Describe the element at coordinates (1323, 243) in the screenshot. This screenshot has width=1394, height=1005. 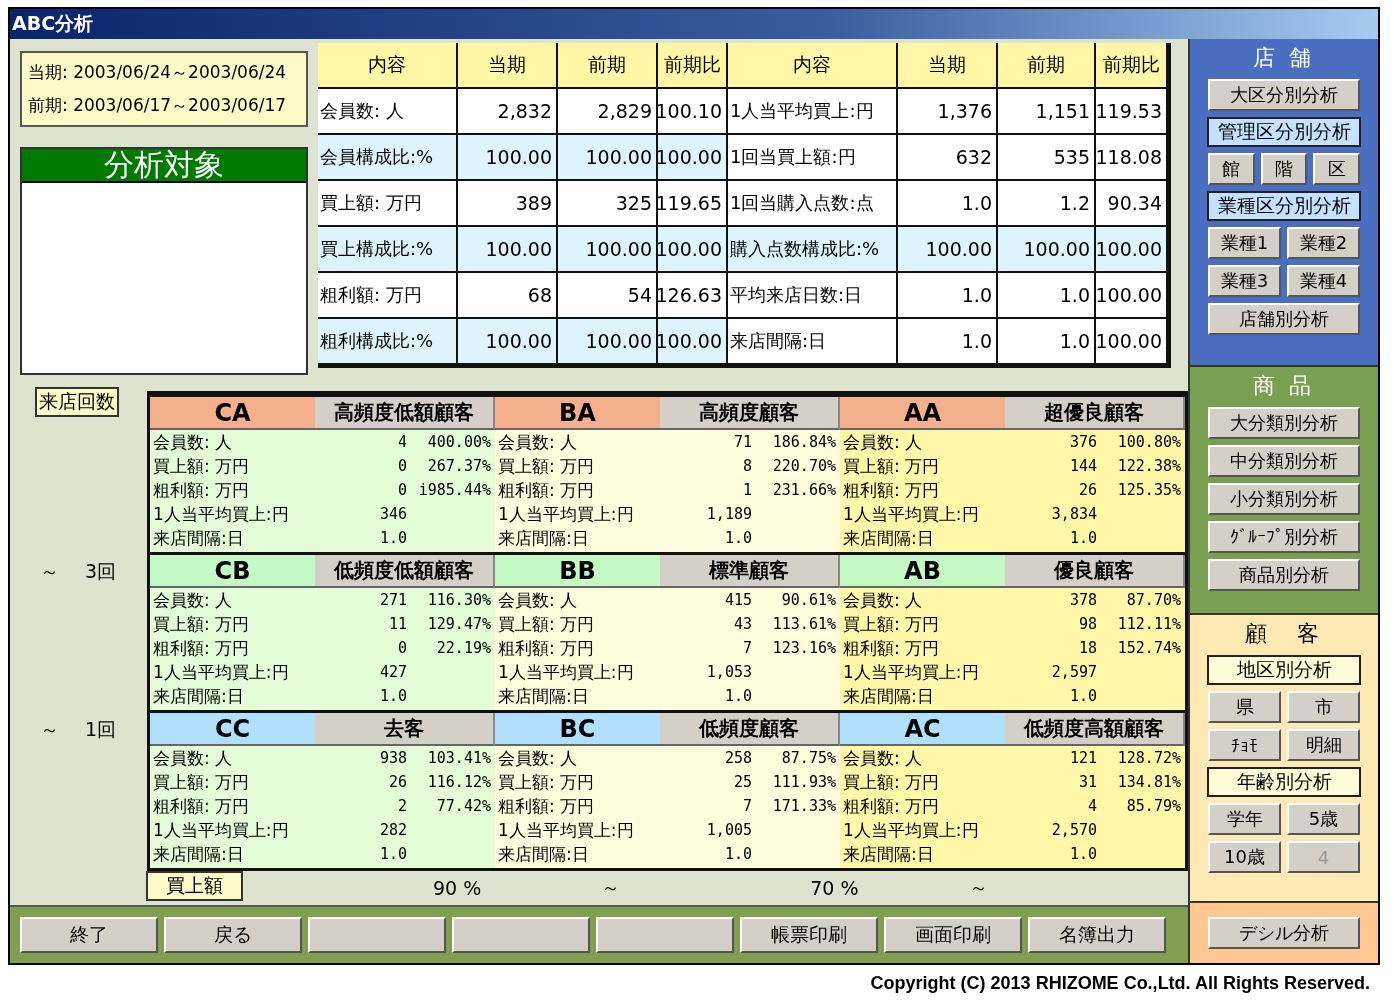
I see `analysis-button: 業種2` at that location.